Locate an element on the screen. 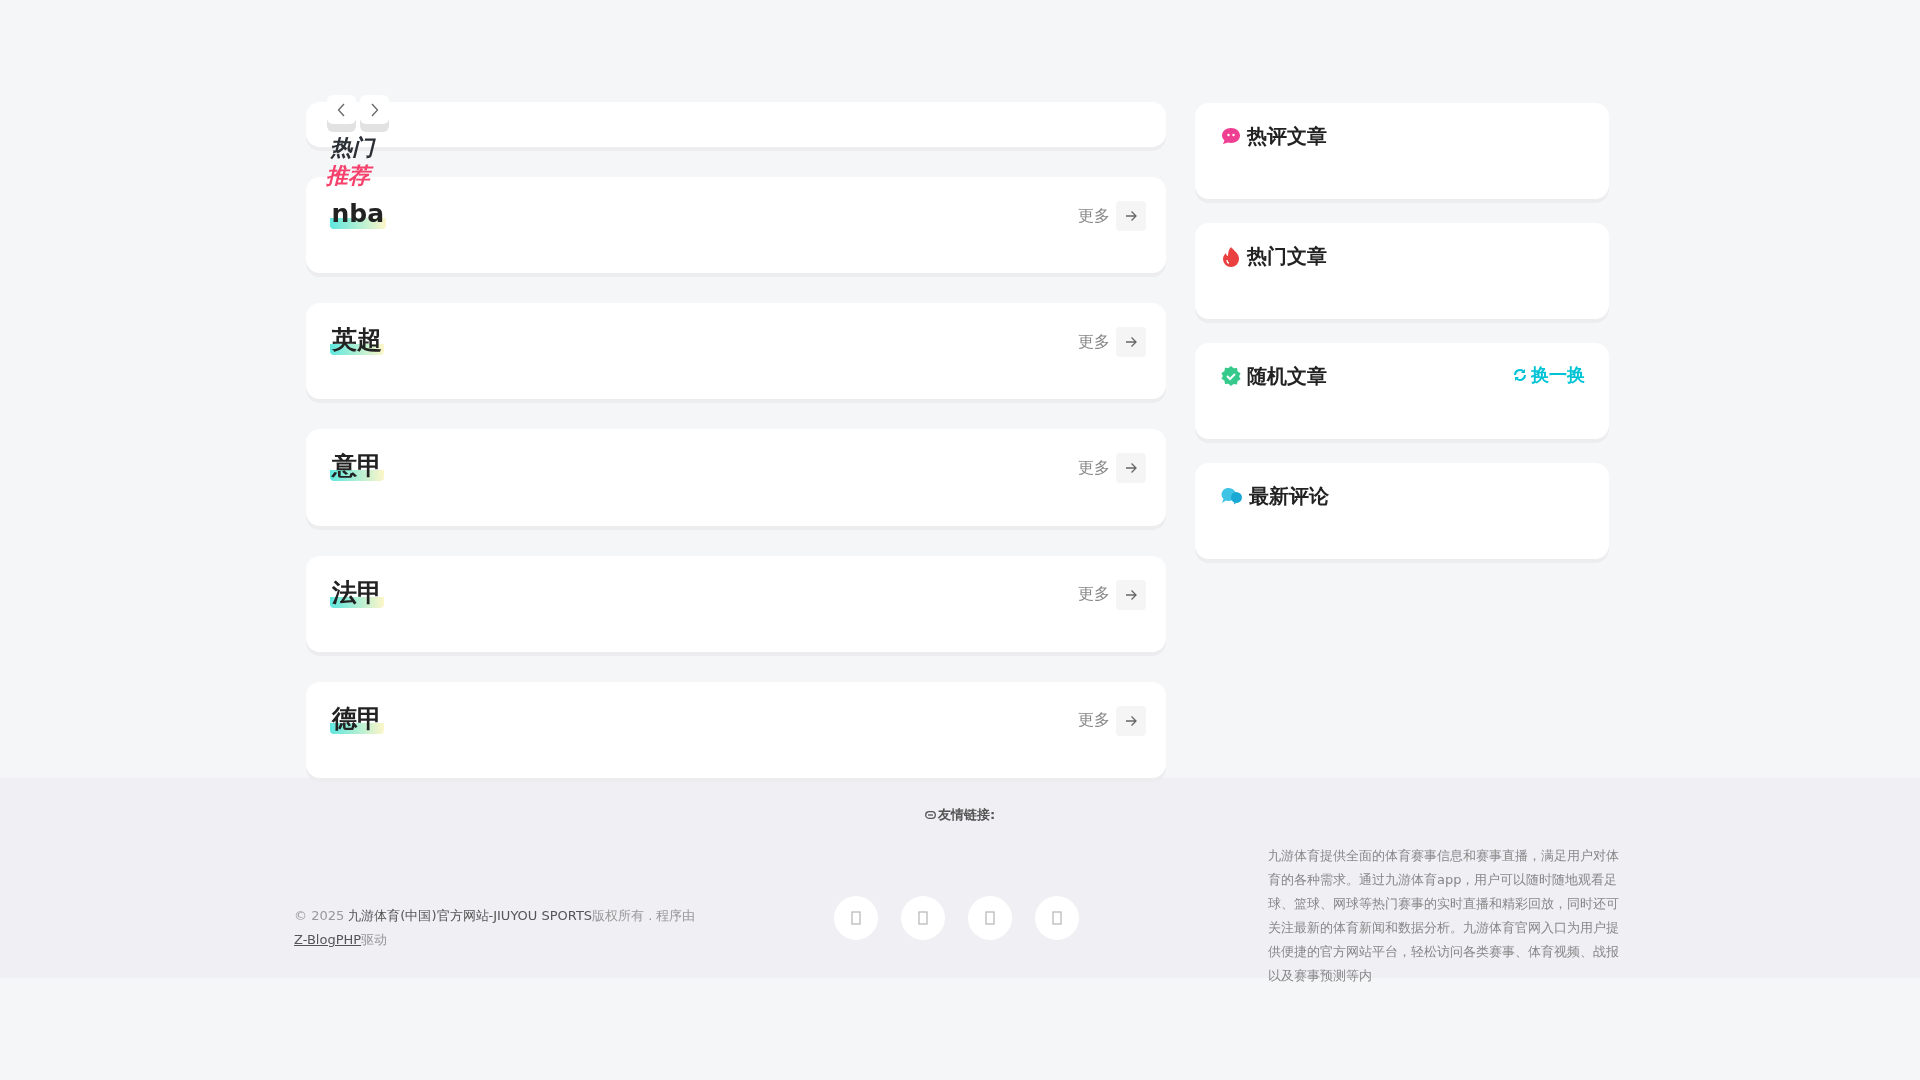 The width and height of the screenshot is (1920, 1080). widget-title: 随机文章 is located at coordinates (1286, 376).